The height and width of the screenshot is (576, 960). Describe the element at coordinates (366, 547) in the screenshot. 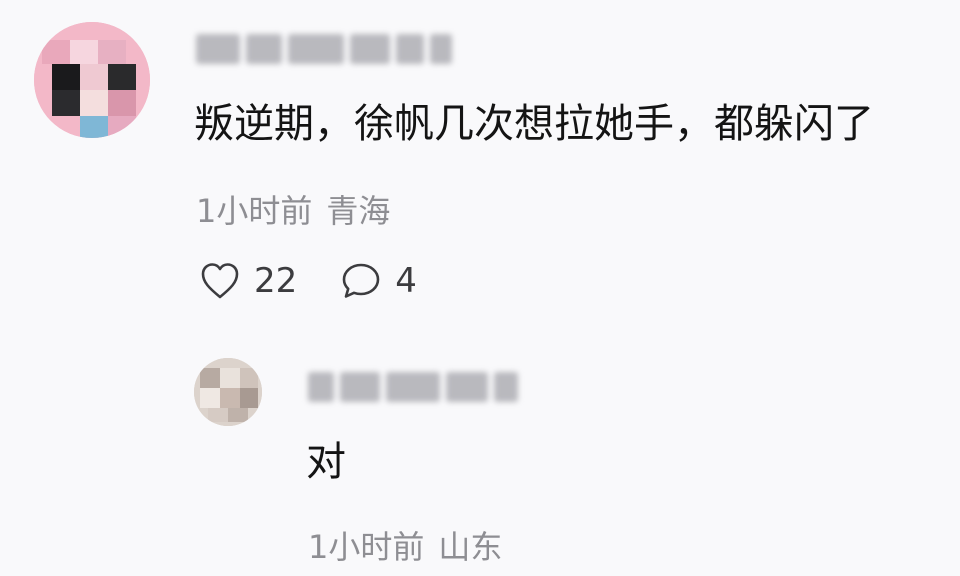

I see `reply-time: 1小时前` at that location.